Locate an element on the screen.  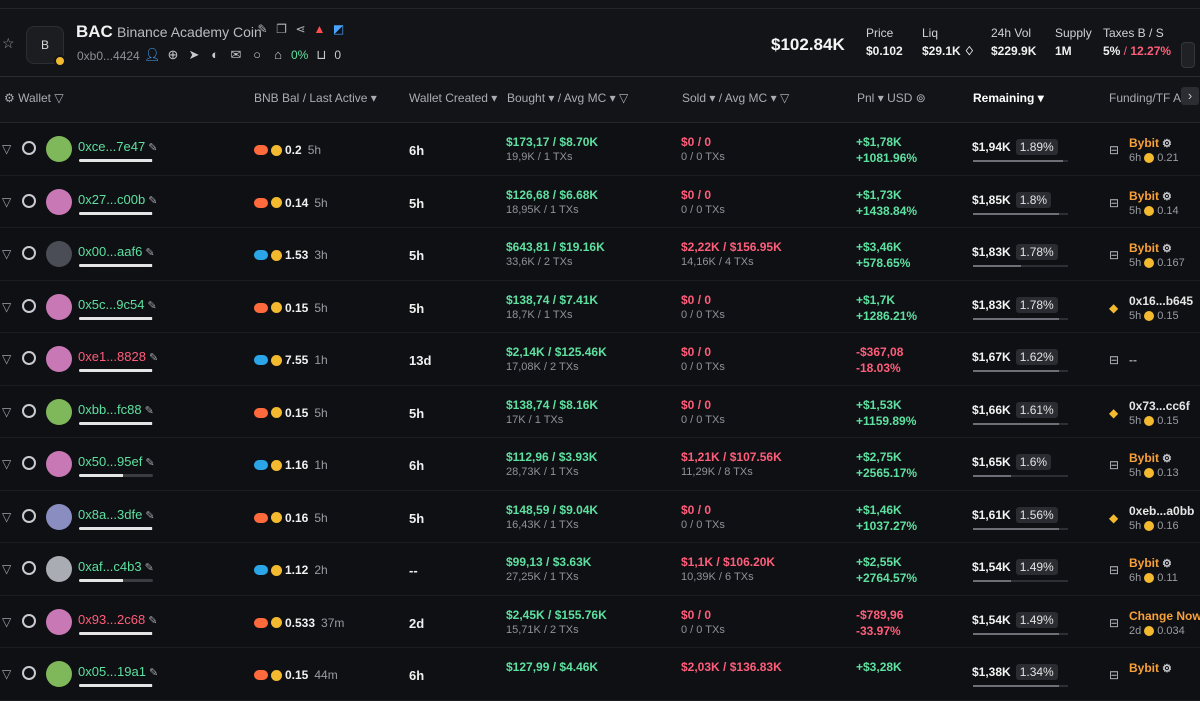
col-funding: Funding/TF A is located at coordinates (1145, 98).